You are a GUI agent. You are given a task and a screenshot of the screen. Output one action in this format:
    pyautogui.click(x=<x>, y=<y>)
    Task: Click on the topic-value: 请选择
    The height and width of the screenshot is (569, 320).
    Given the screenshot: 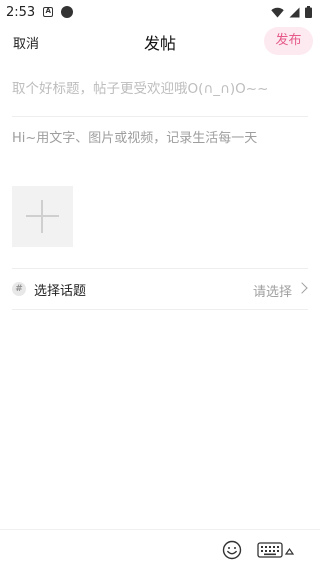 What is the action you would take?
    pyautogui.click(x=272, y=292)
    